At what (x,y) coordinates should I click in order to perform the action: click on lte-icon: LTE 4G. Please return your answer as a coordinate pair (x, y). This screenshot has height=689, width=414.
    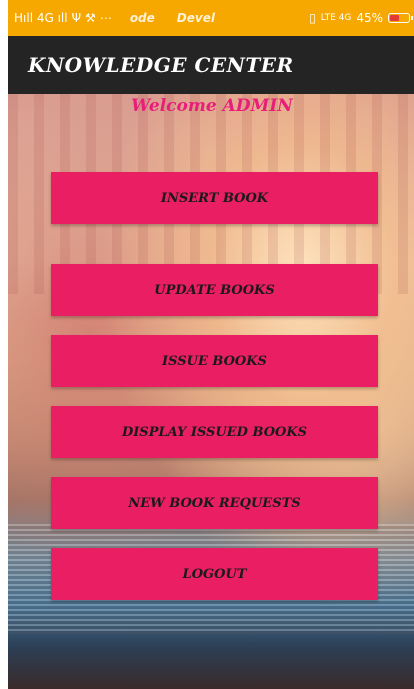
    Looking at the image, I should click on (336, 18).